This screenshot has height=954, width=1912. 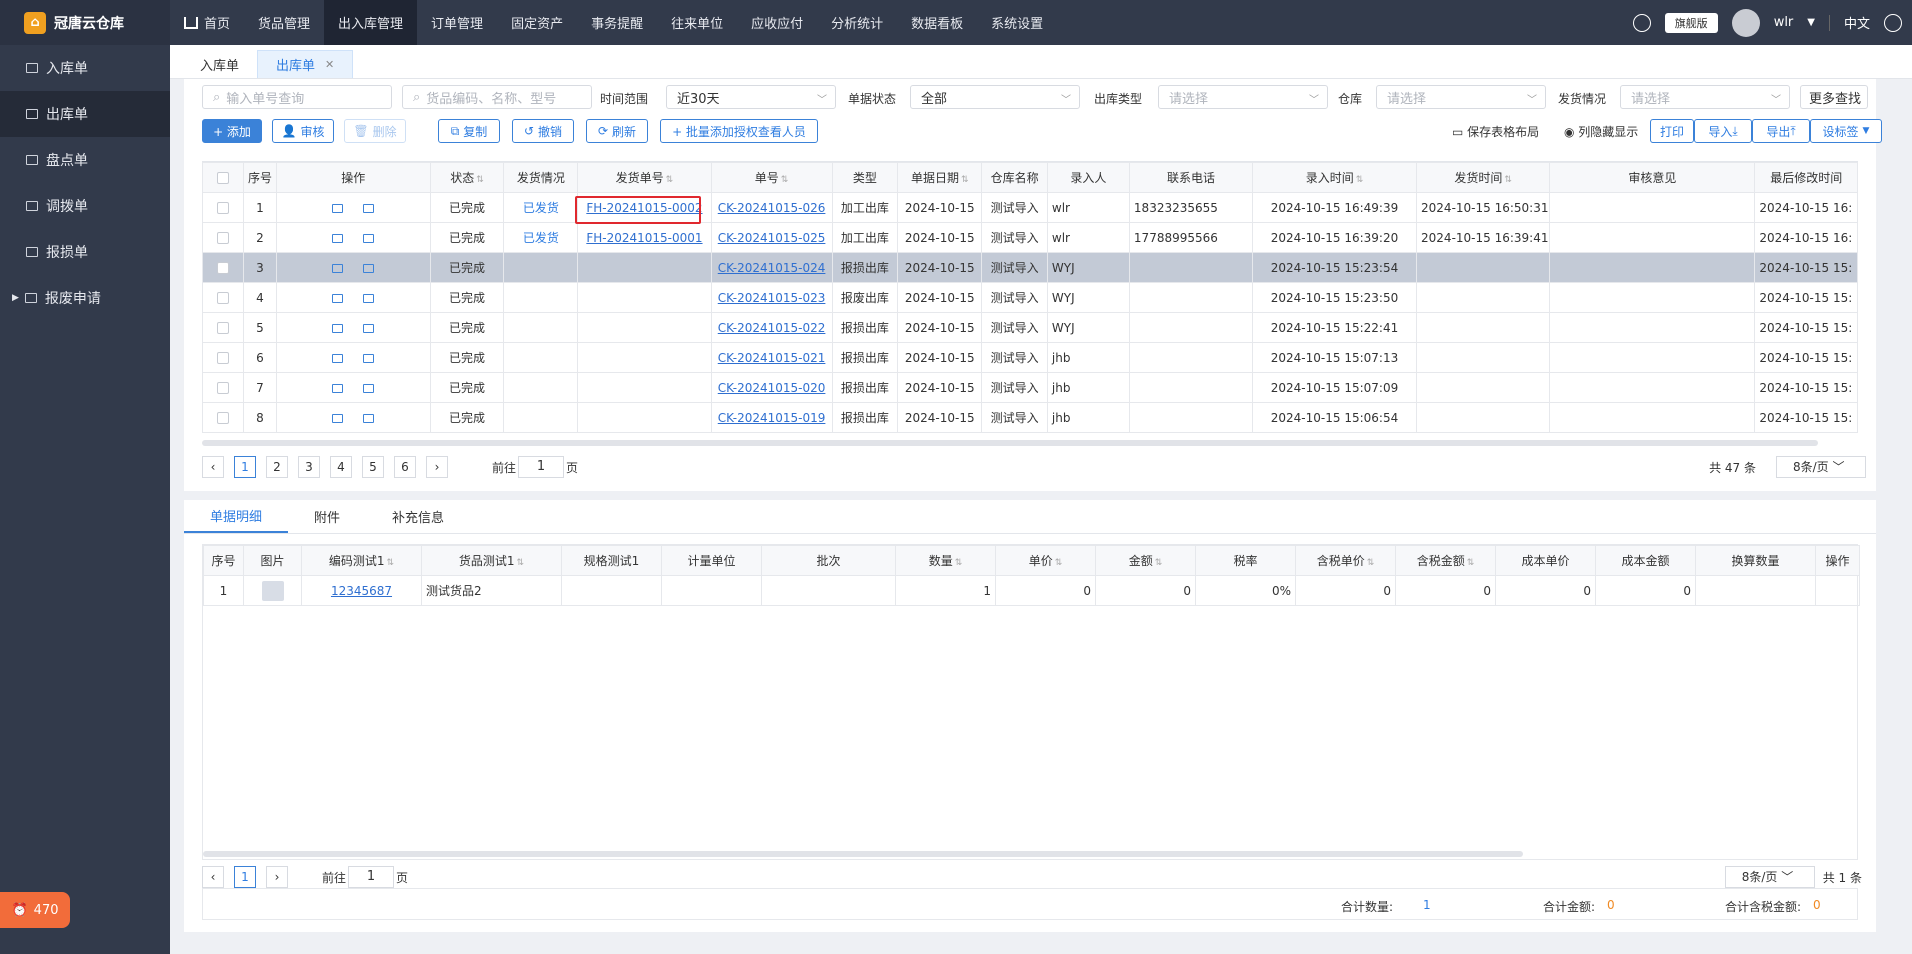 I want to click on revoke-button: ↺ 撤销, so click(x=543, y=131).